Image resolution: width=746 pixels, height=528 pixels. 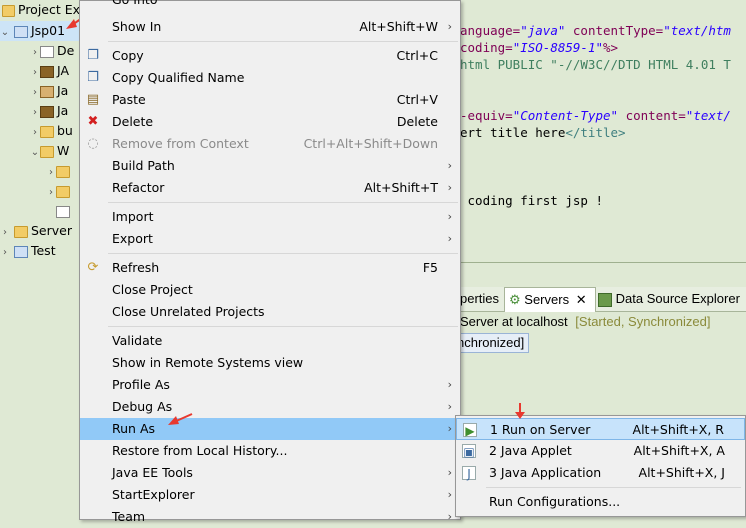 I want to click on run-on-server-icon: ▶, so click(x=470, y=430).